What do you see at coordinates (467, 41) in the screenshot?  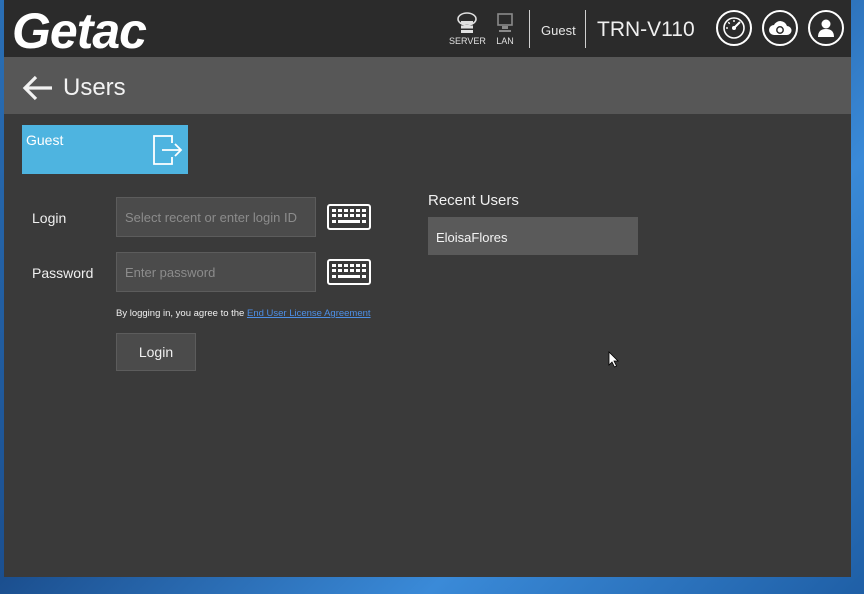 I see `server-label: SERVER` at bounding box center [467, 41].